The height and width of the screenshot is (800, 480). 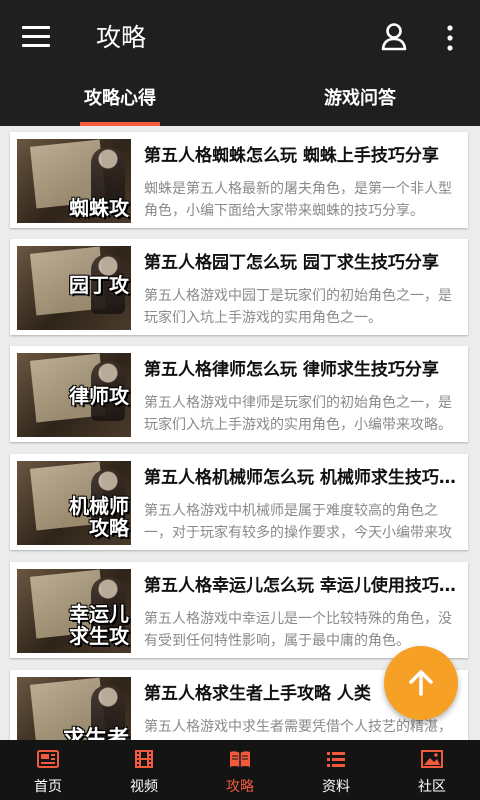 What do you see at coordinates (291, 370) in the screenshot?
I see `article-title: 第五人格律师怎么玩 律师求生技巧分享` at bounding box center [291, 370].